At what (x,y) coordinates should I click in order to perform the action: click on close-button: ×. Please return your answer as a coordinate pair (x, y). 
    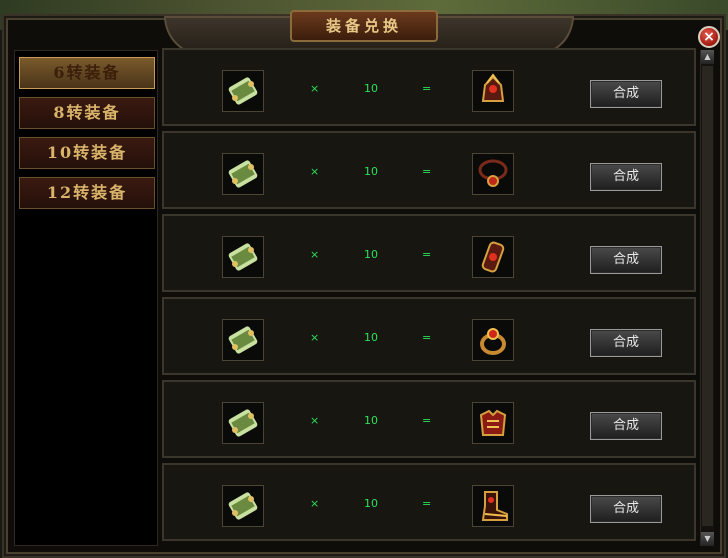
    Looking at the image, I should click on (709, 37).